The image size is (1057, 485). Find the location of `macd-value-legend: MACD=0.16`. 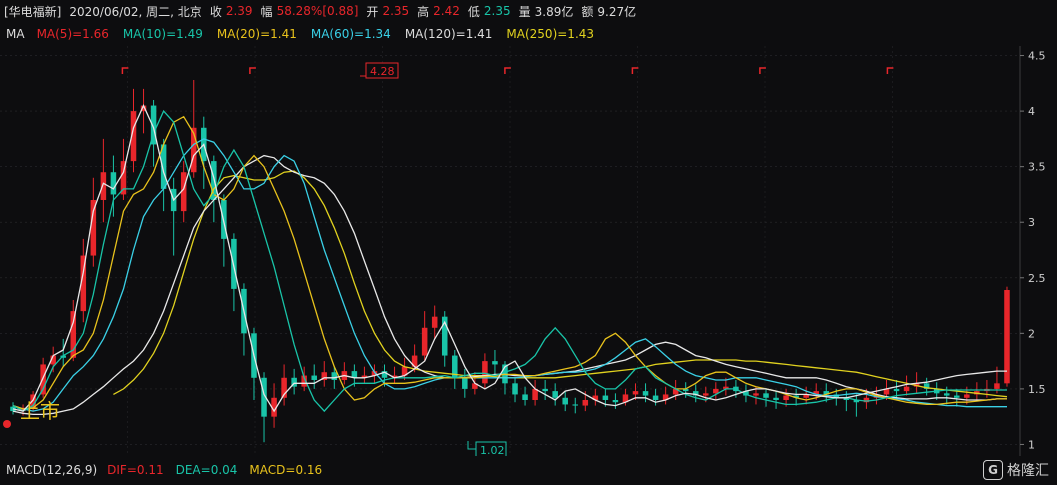

macd-value-legend: MACD=0.16 is located at coordinates (286, 470).